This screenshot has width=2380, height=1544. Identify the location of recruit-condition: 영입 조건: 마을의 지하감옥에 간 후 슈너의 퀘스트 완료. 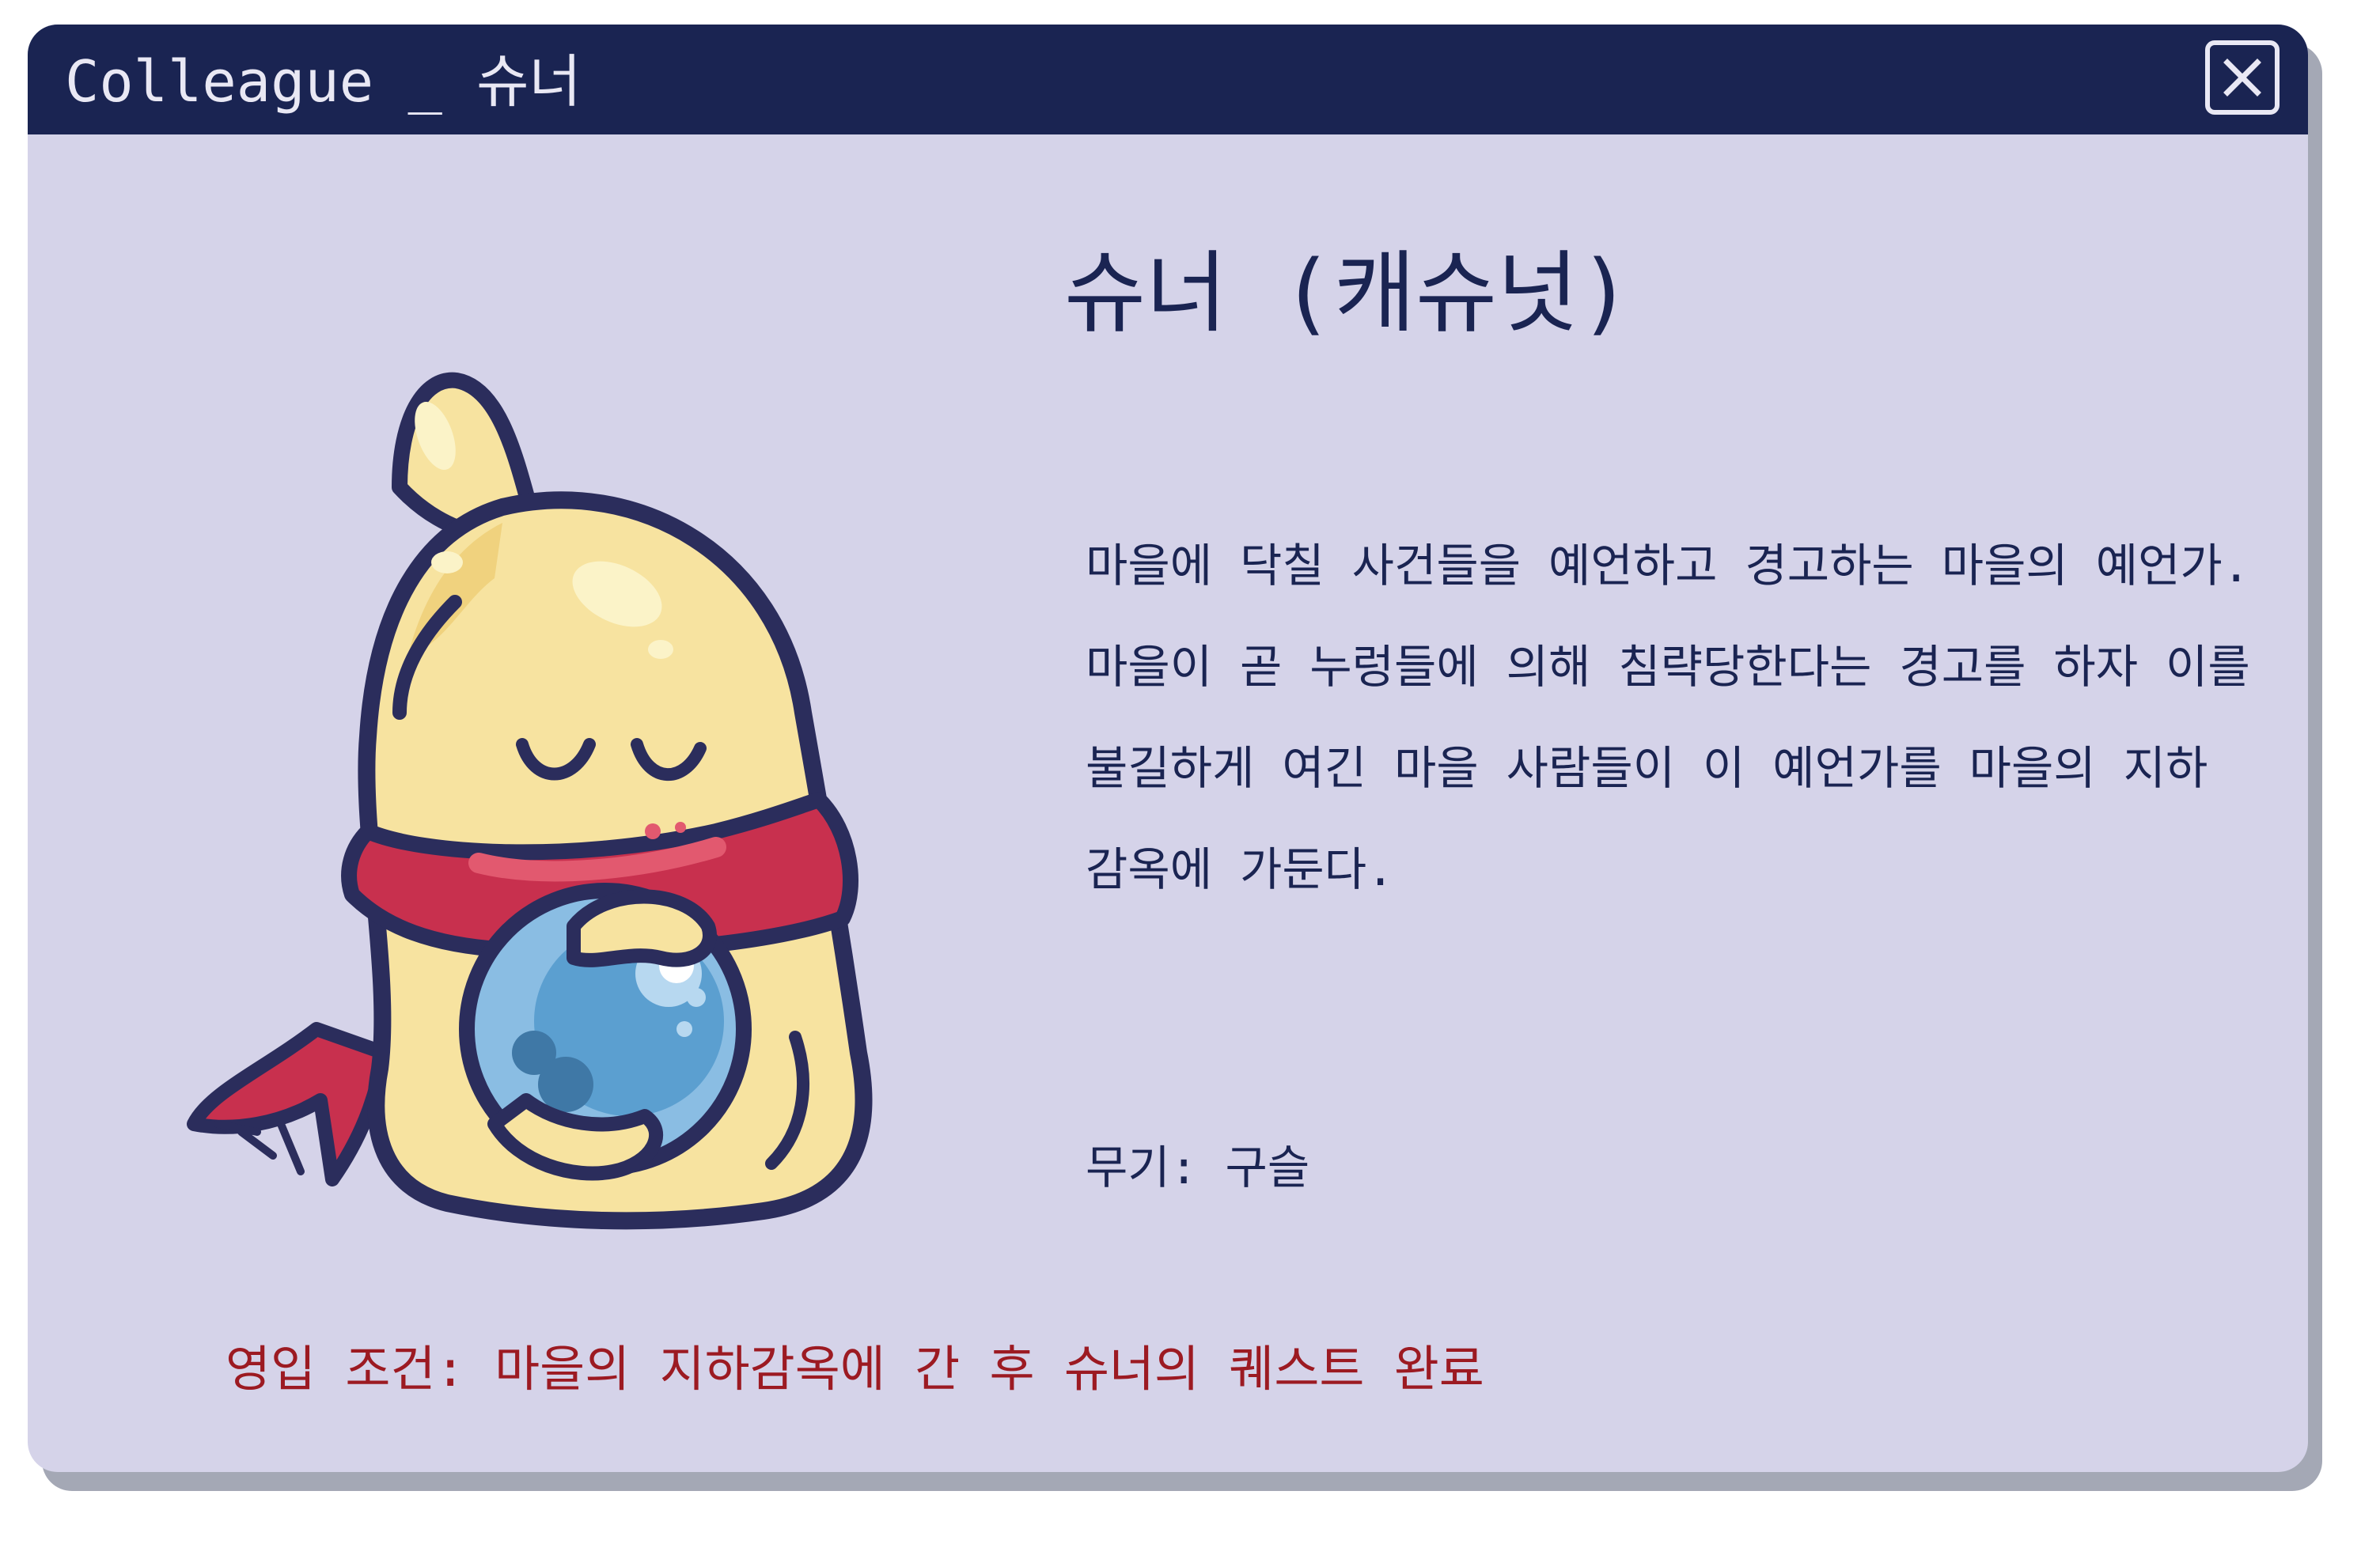
(854, 1369).